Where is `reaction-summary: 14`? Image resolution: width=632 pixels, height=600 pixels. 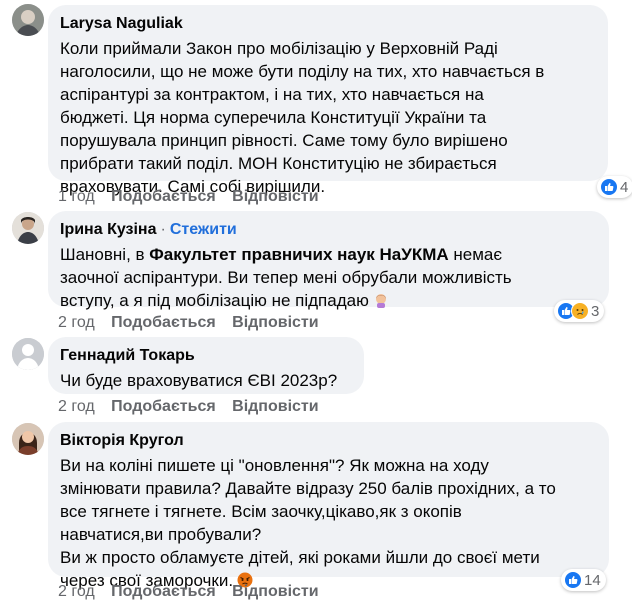 reaction-summary: 14 is located at coordinates (583, 580).